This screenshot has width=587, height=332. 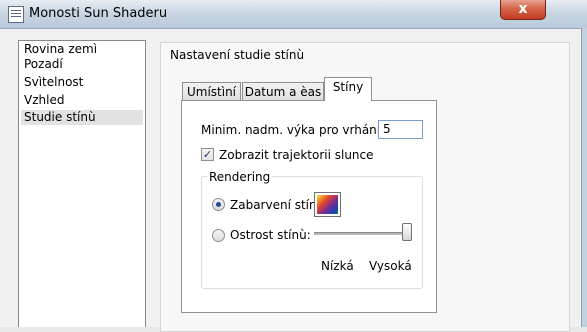 What do you see at coordinates (82, 64) in the screenshot?
I see `sidebar-item-background: Pozadí` at bounding box center [82, 64].